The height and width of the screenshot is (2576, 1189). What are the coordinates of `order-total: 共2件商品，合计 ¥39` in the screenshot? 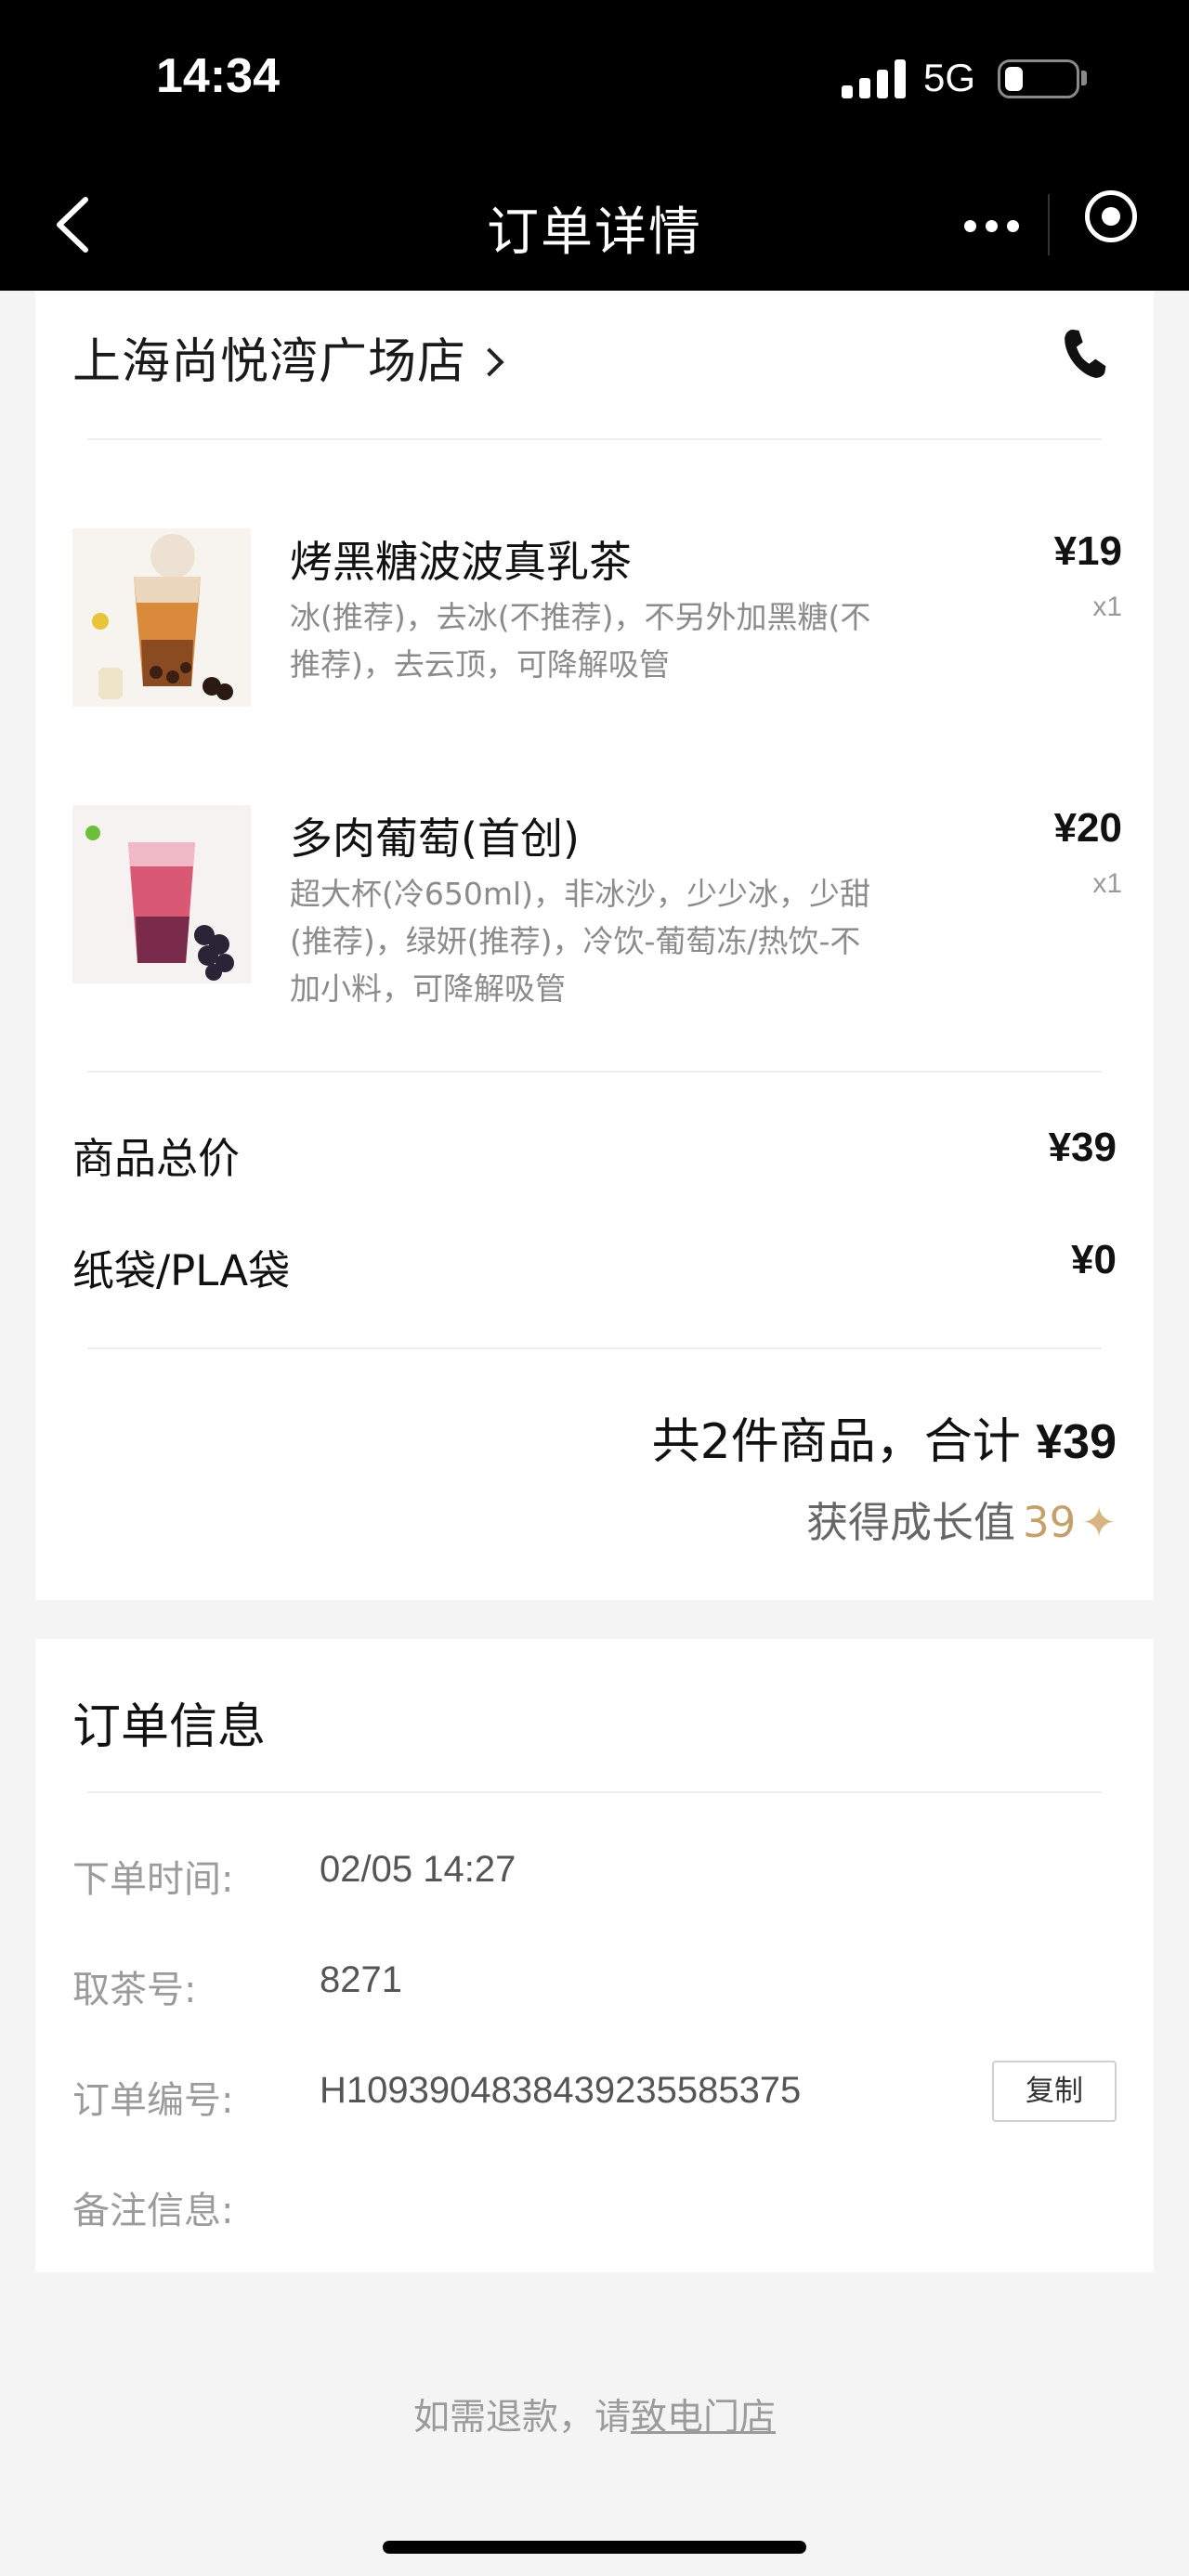 It's located at (885, 1437).